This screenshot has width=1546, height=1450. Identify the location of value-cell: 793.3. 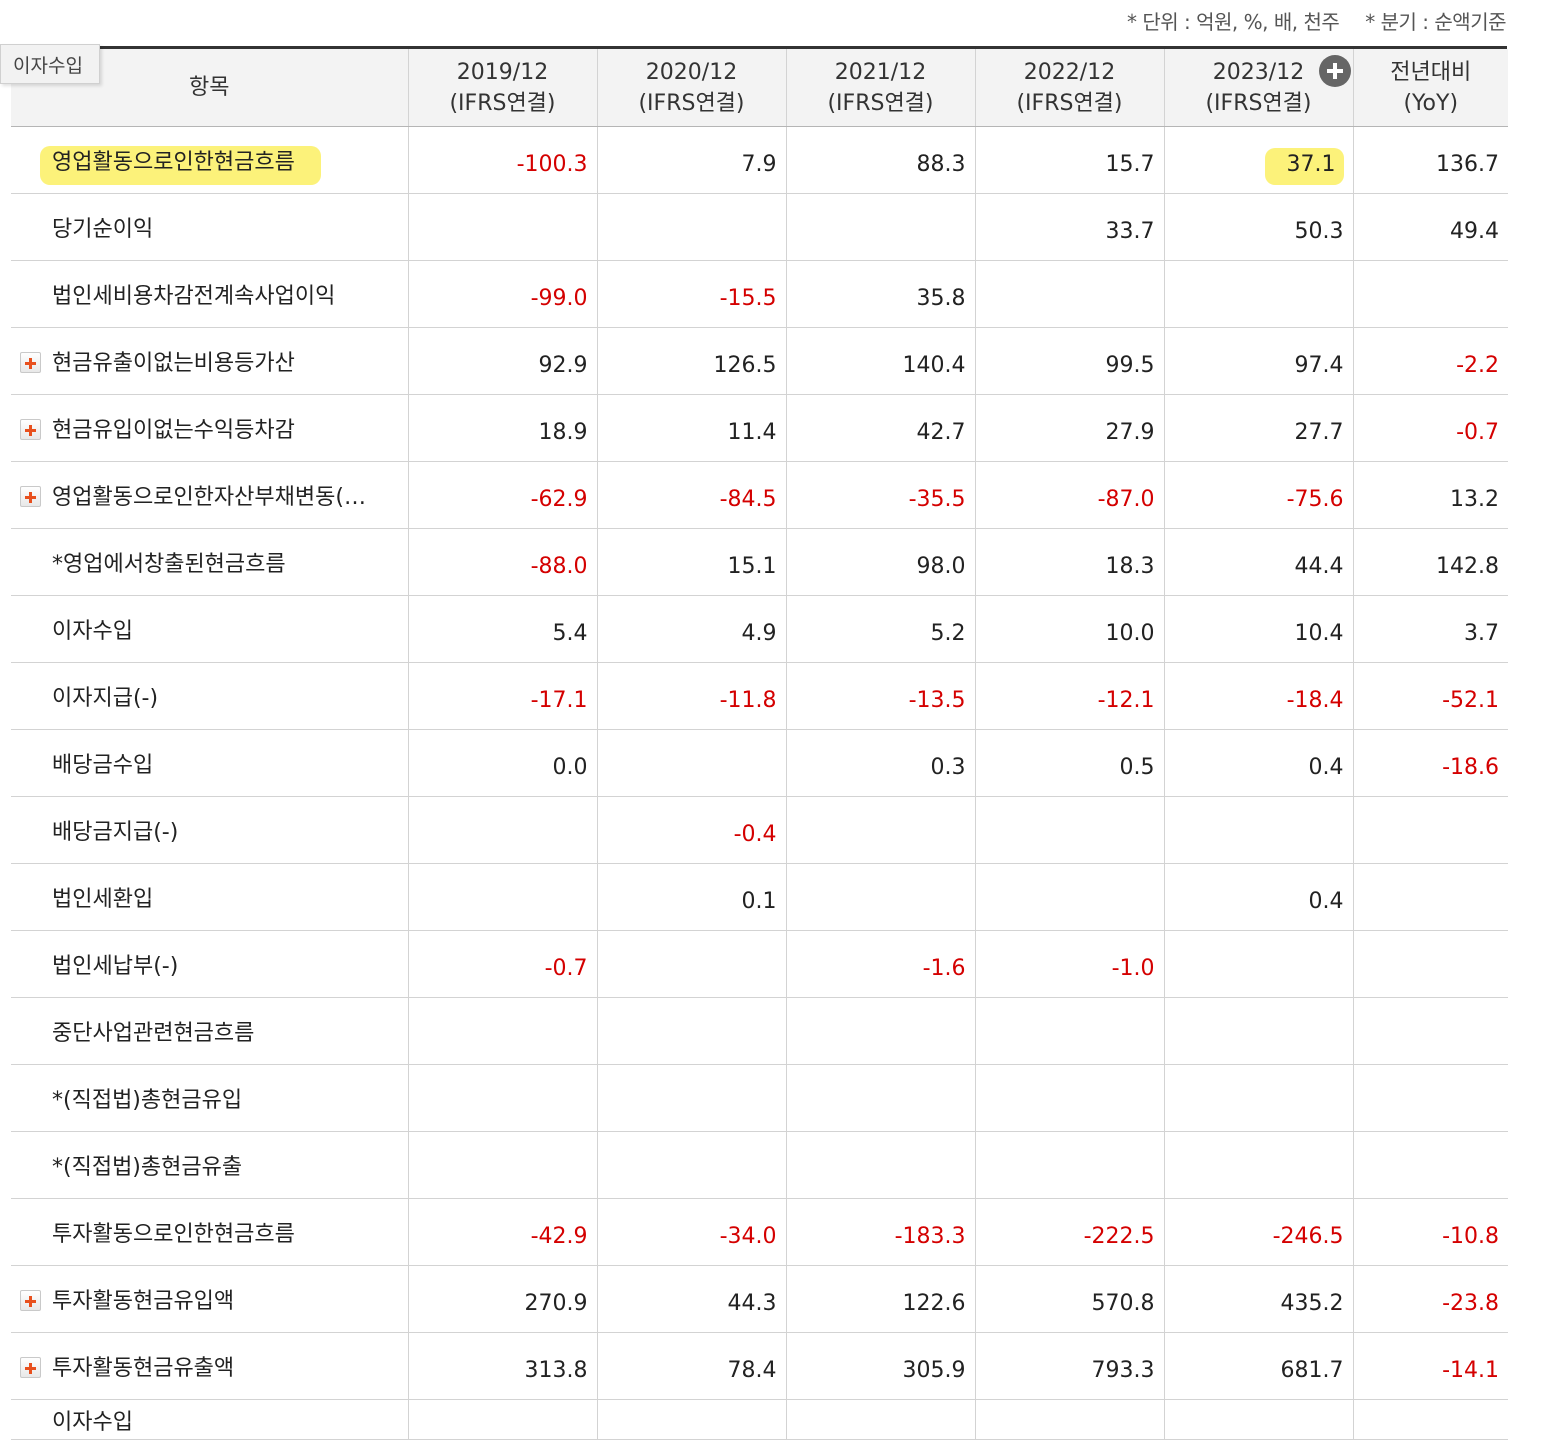
(1070, 1366).